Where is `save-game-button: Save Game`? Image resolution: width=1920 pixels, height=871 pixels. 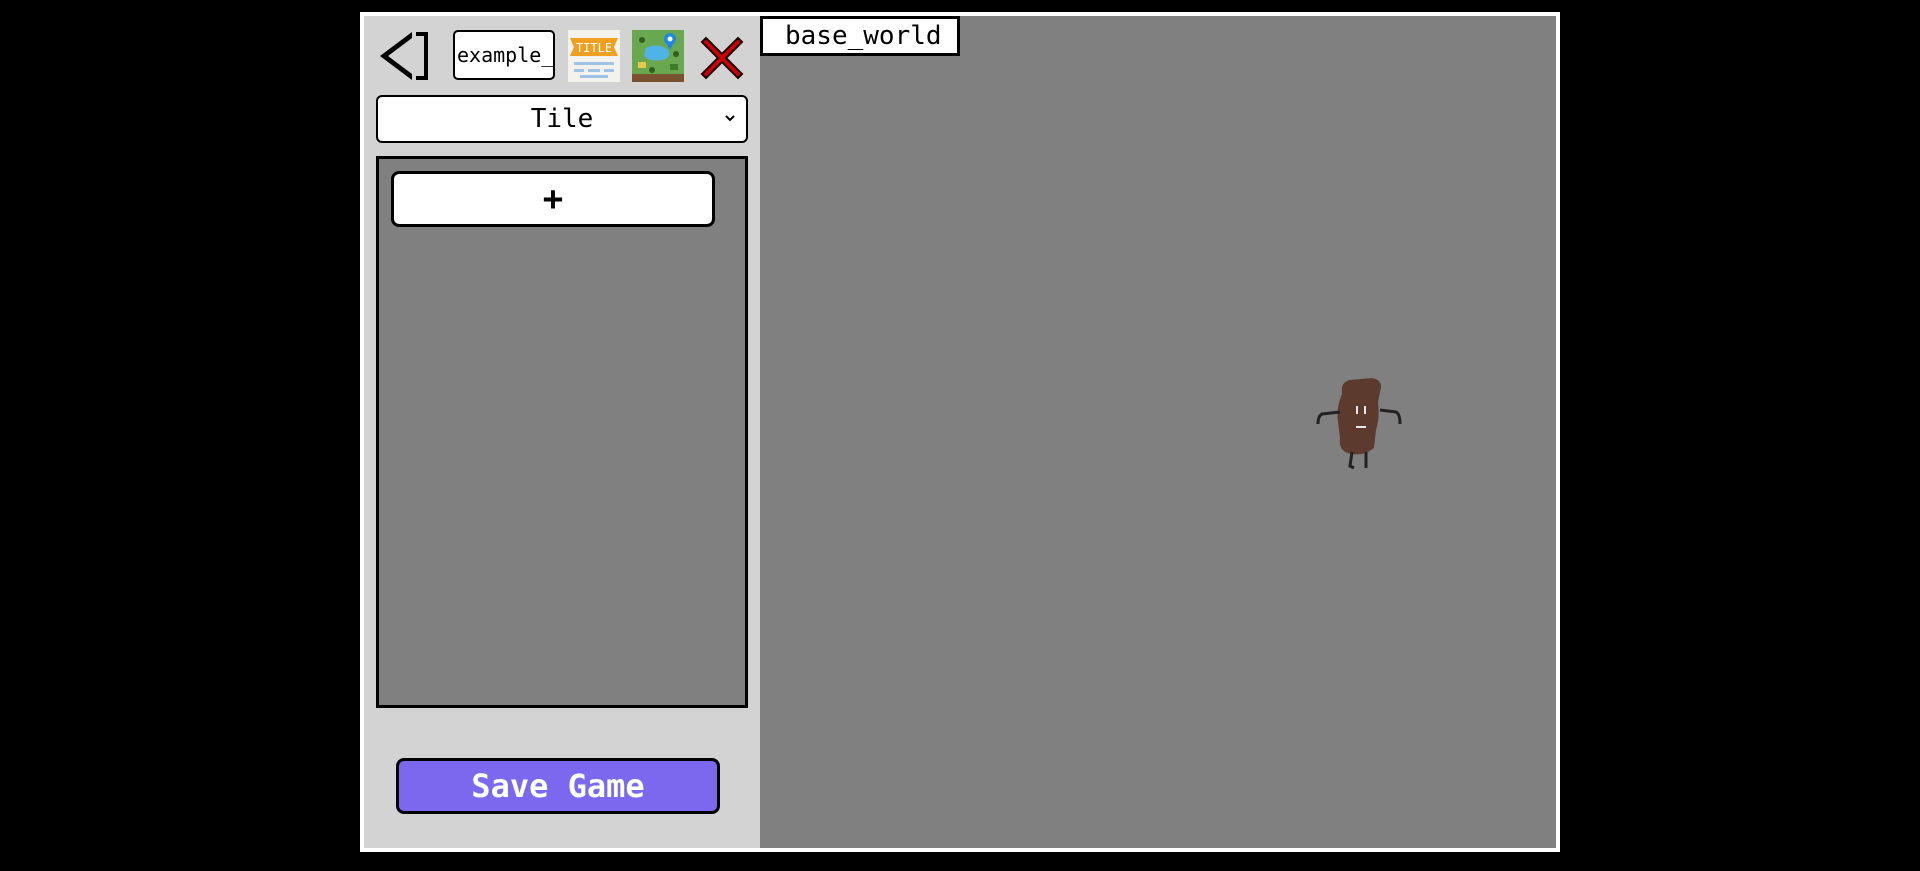
save-game-button: Save Game is located at coordinates (558, 786).